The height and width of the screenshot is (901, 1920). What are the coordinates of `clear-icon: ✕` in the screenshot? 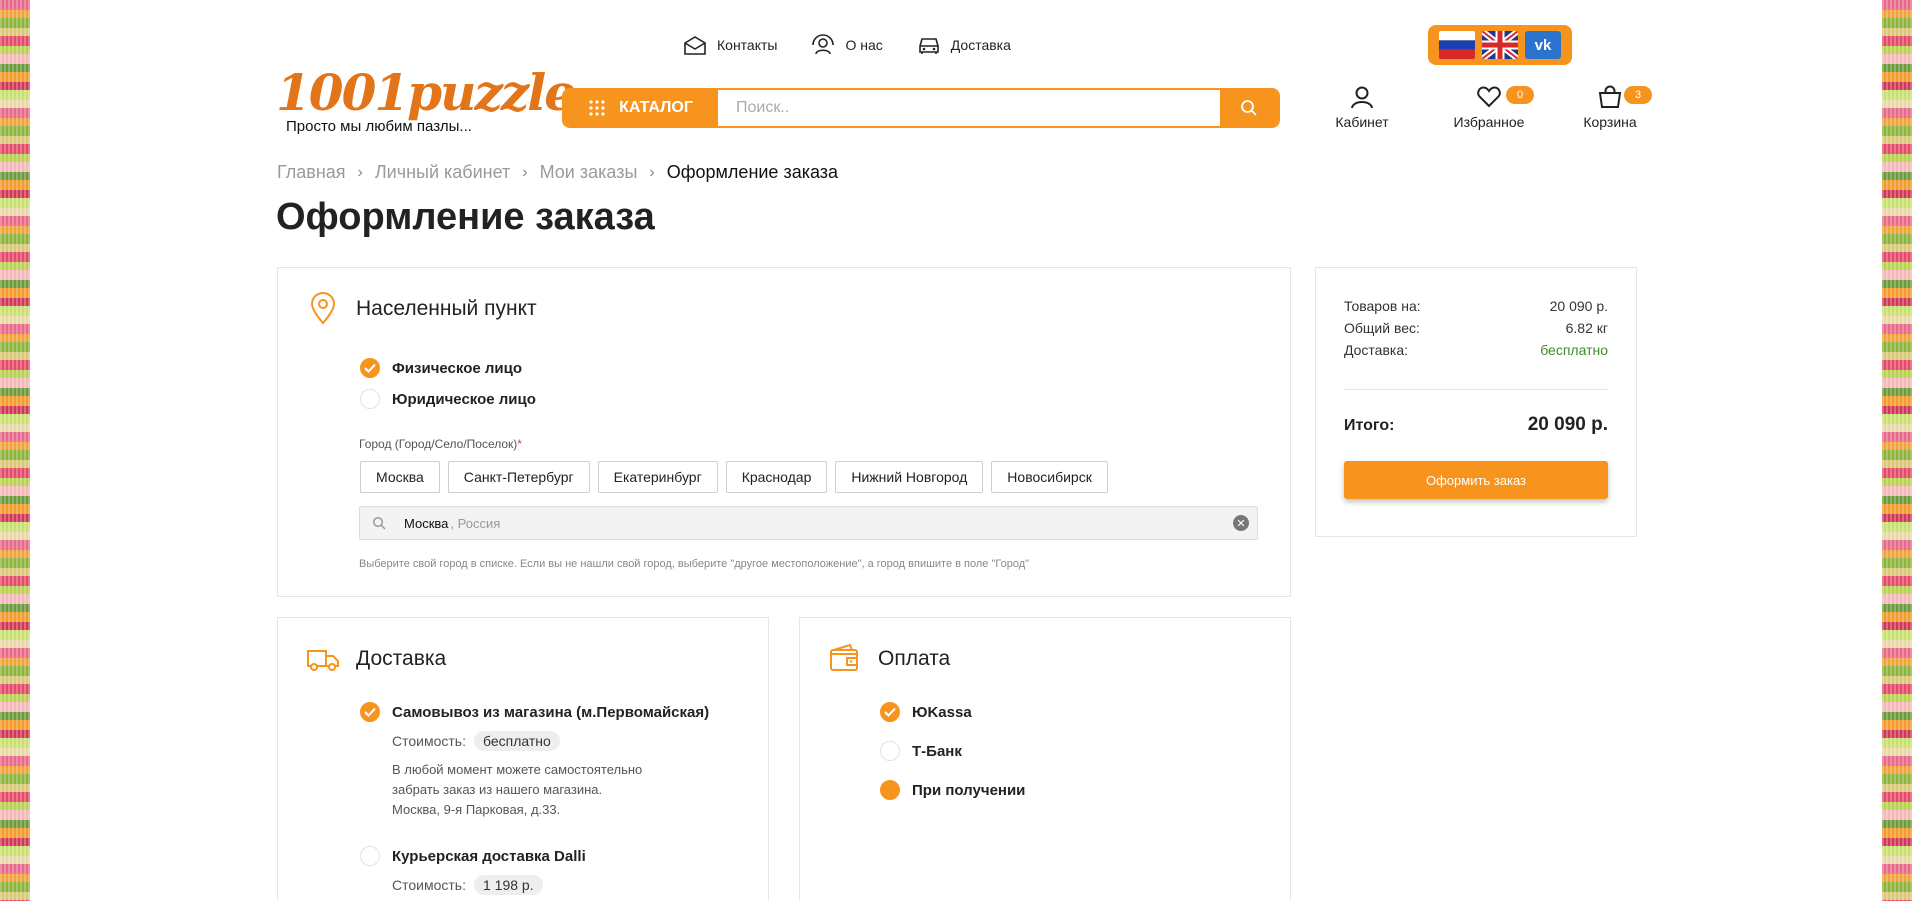 It's located at (1241, 523).